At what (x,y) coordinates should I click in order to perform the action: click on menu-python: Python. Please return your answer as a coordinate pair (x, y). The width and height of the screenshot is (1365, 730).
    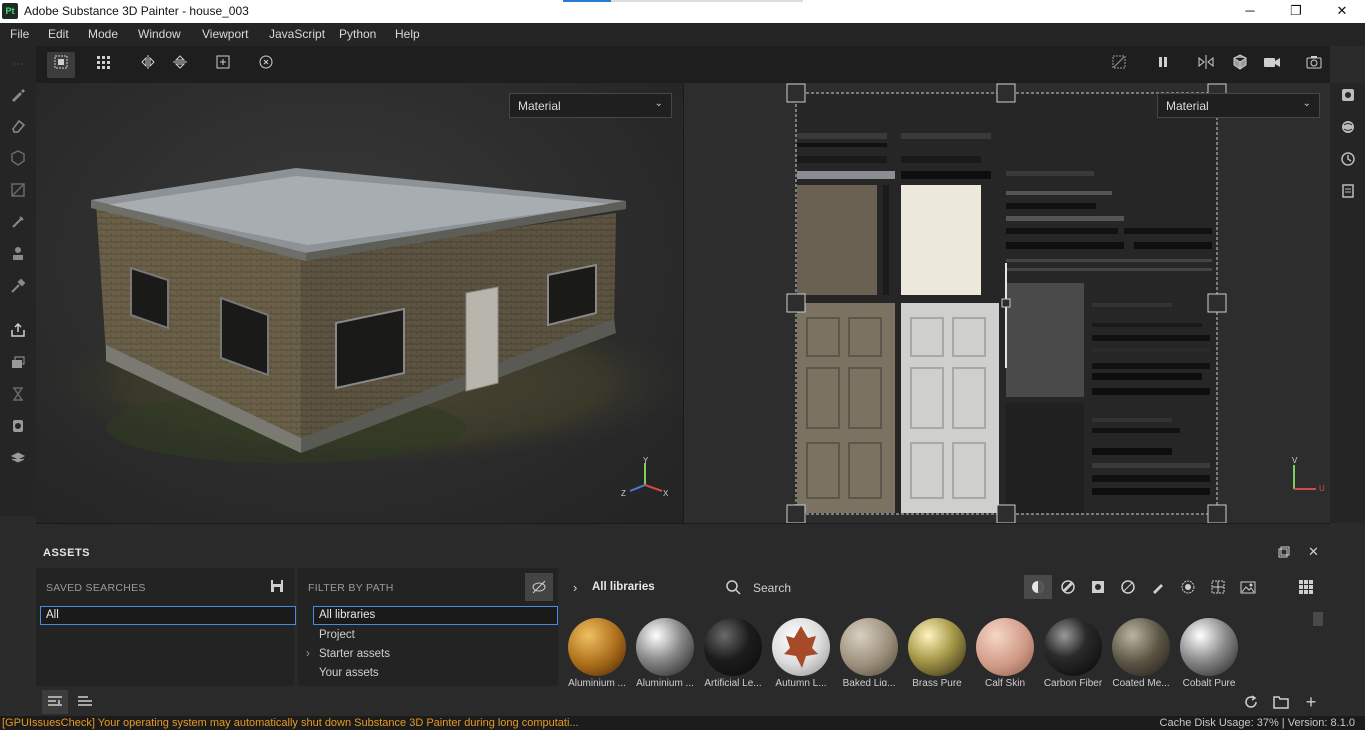
    Looking at the image, I should click on (357, 34).